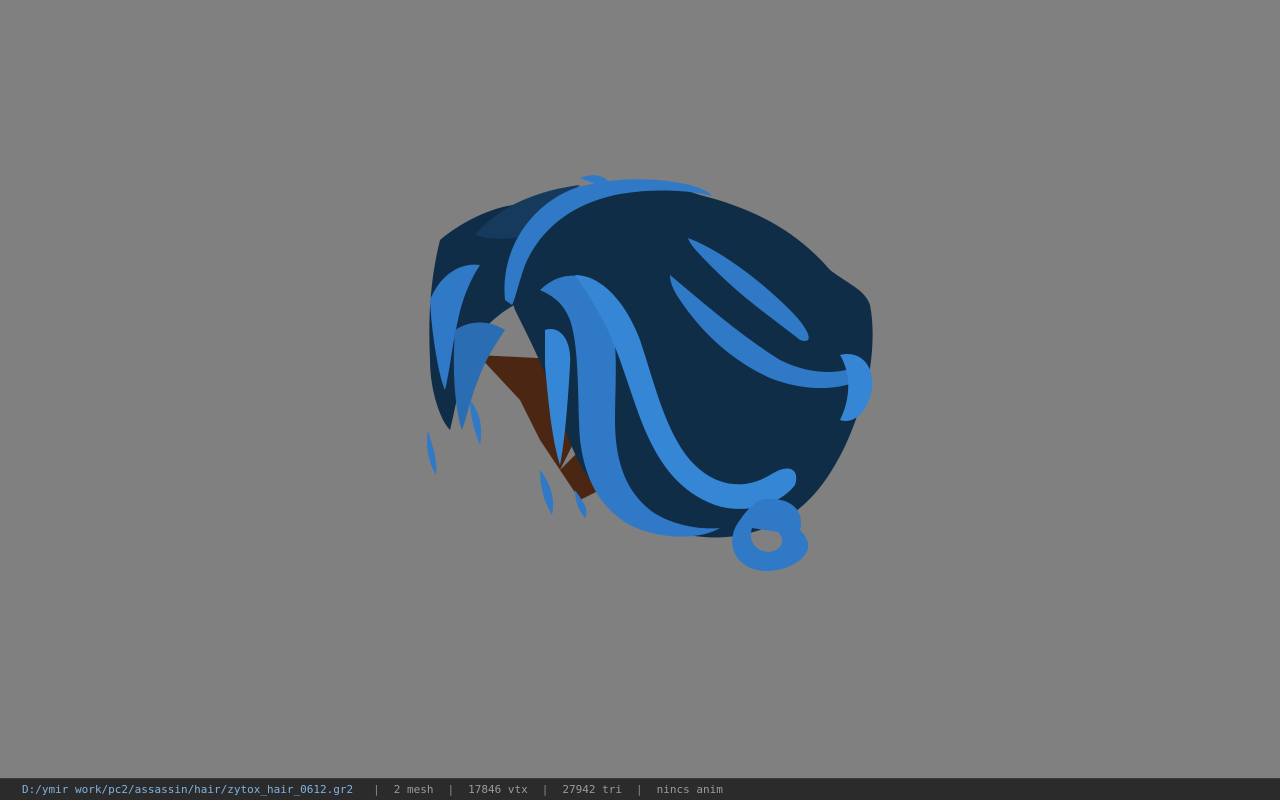  Describe the element at coordinates (592, 789) in the screenshot. I see `triangle-count-text: 27942 tri` at that location.